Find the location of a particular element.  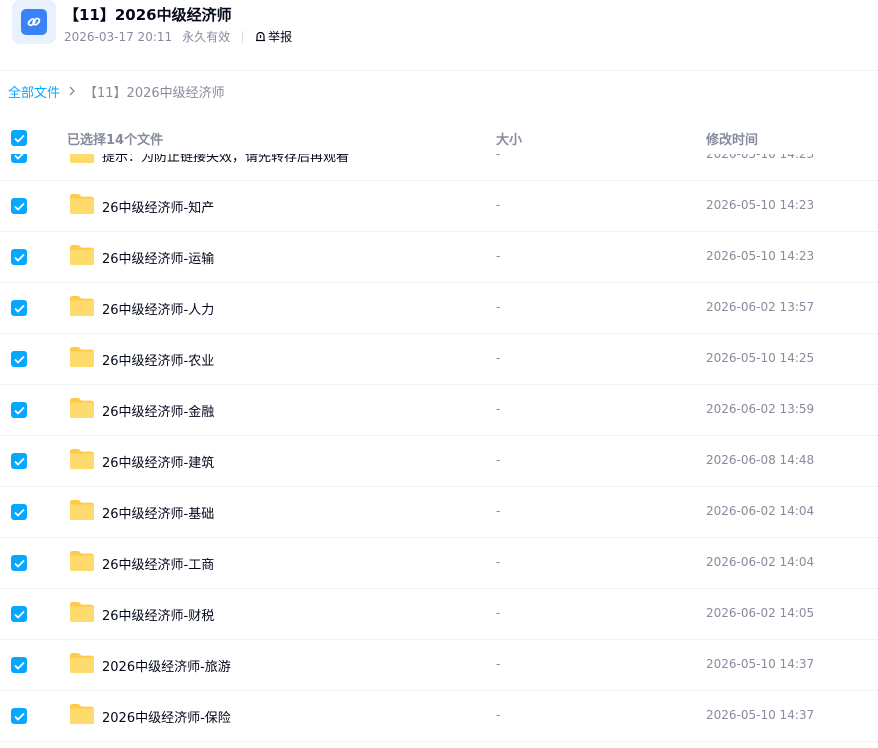

report-button: 举报 is located at coordinates (273, 36).